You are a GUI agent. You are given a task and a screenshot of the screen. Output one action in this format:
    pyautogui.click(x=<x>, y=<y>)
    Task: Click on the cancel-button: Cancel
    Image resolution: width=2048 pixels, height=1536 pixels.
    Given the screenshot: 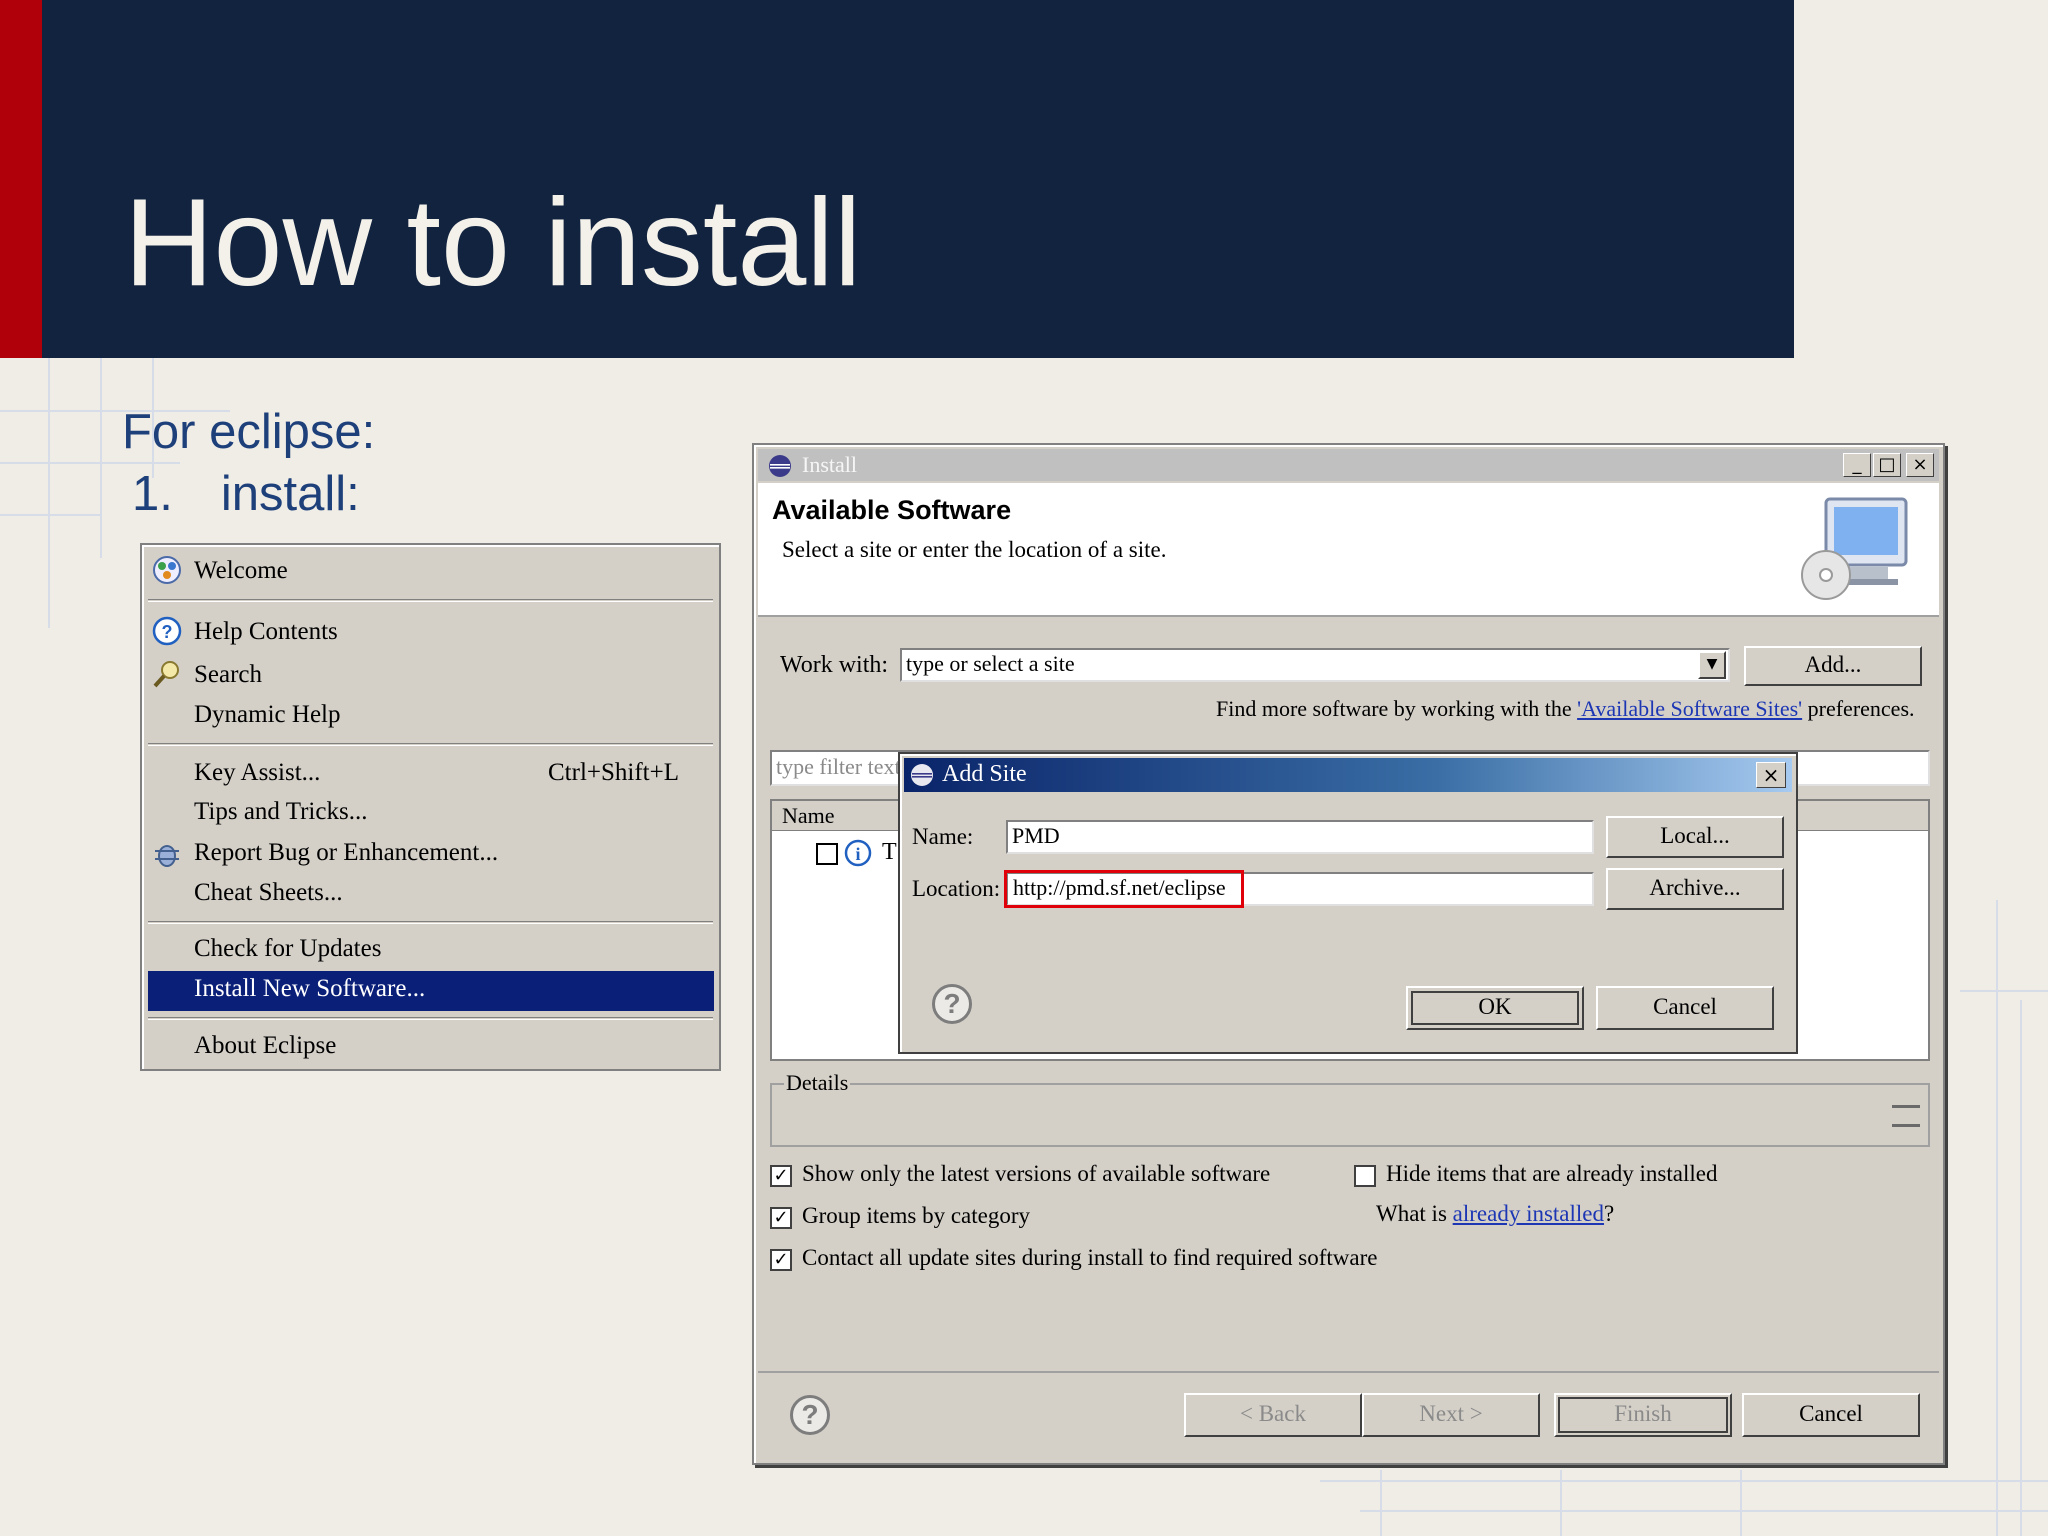 What is the action you would take?
    pyautogui.click(x=1831, y=1415)
    